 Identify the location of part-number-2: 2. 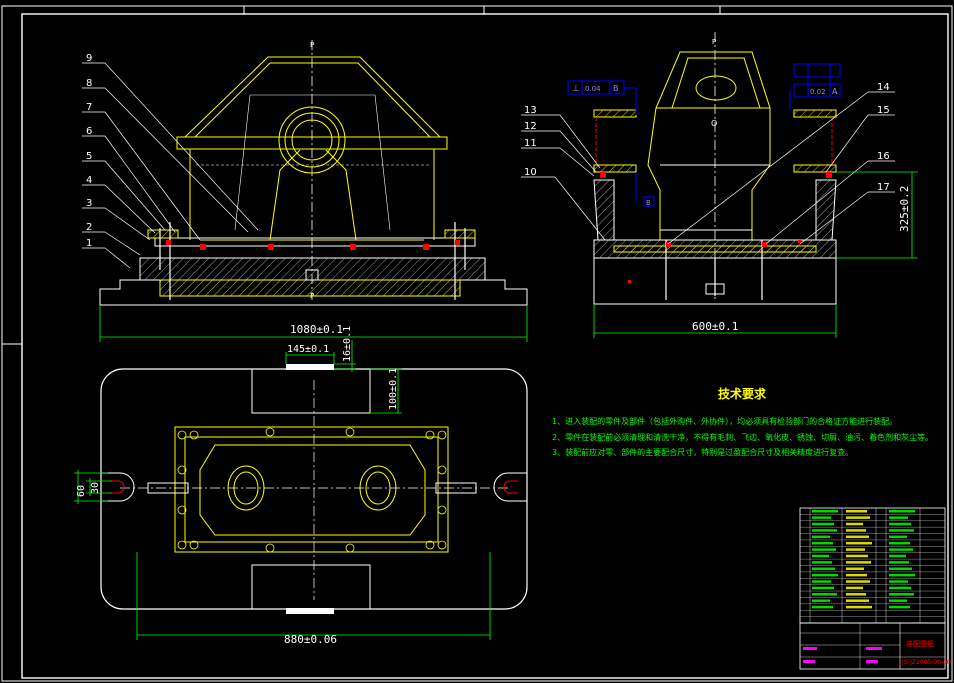
(89, 227).